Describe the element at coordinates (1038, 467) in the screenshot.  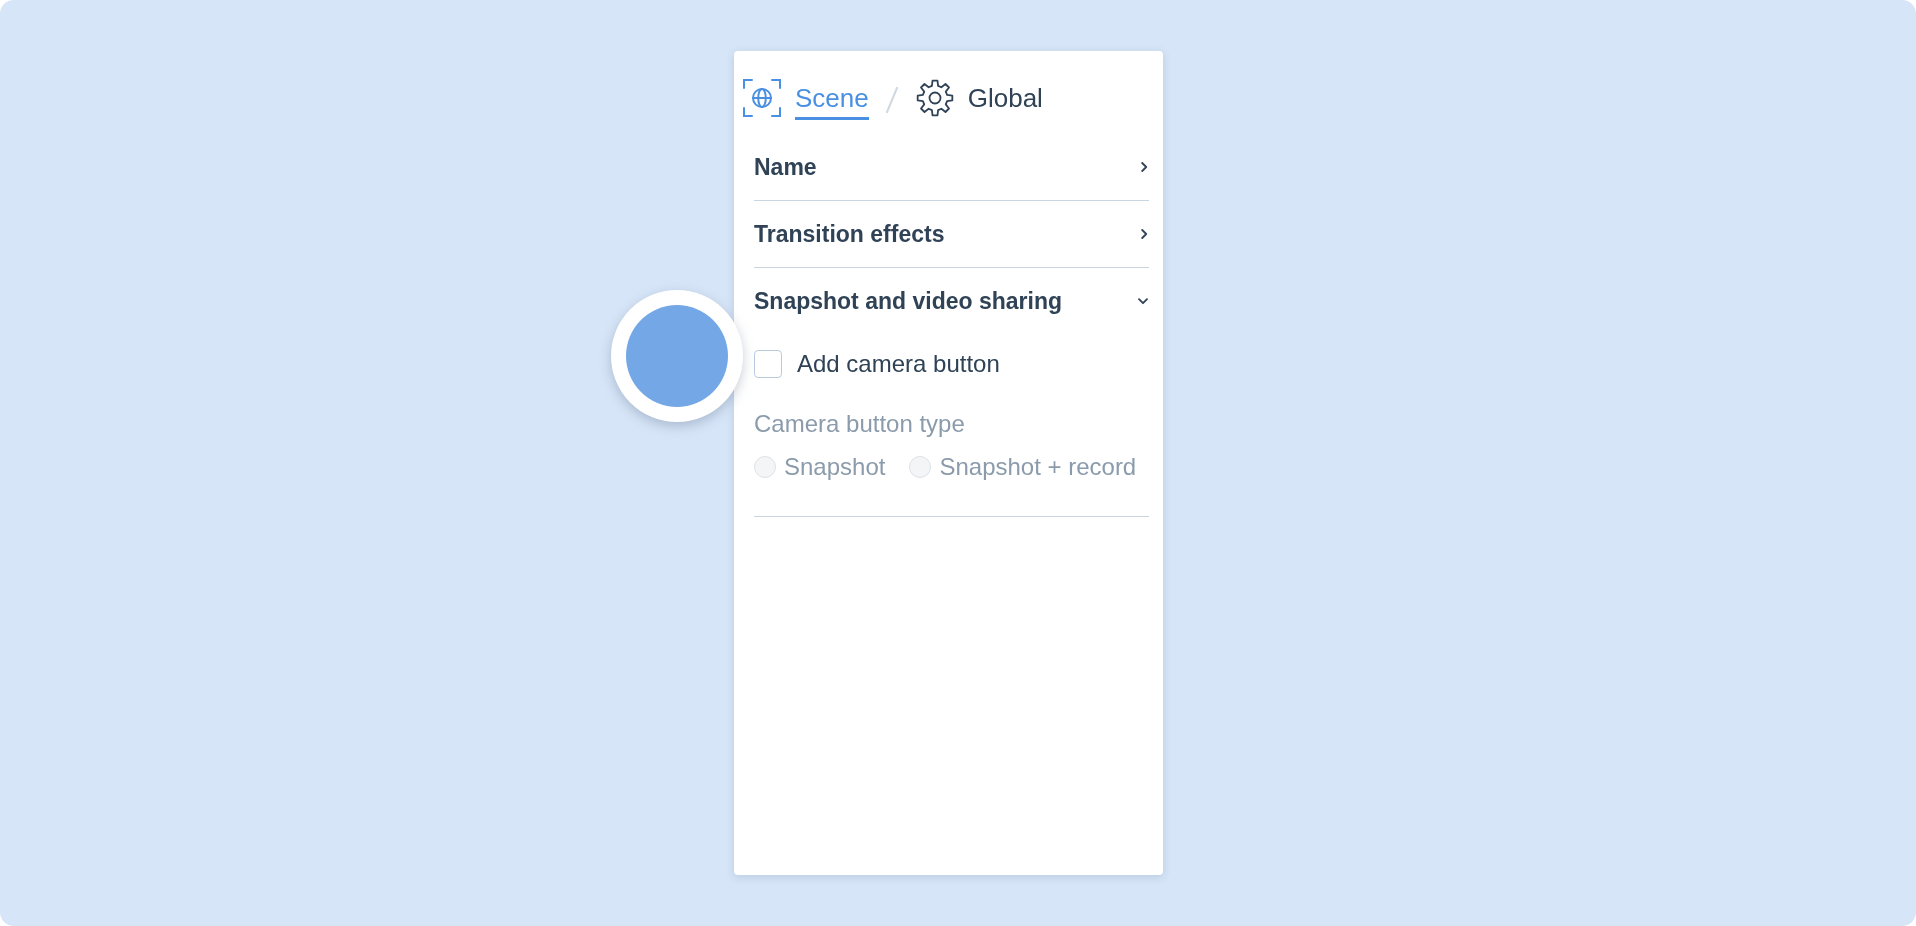
I see `radio-label: Snapshot + record` at that location.